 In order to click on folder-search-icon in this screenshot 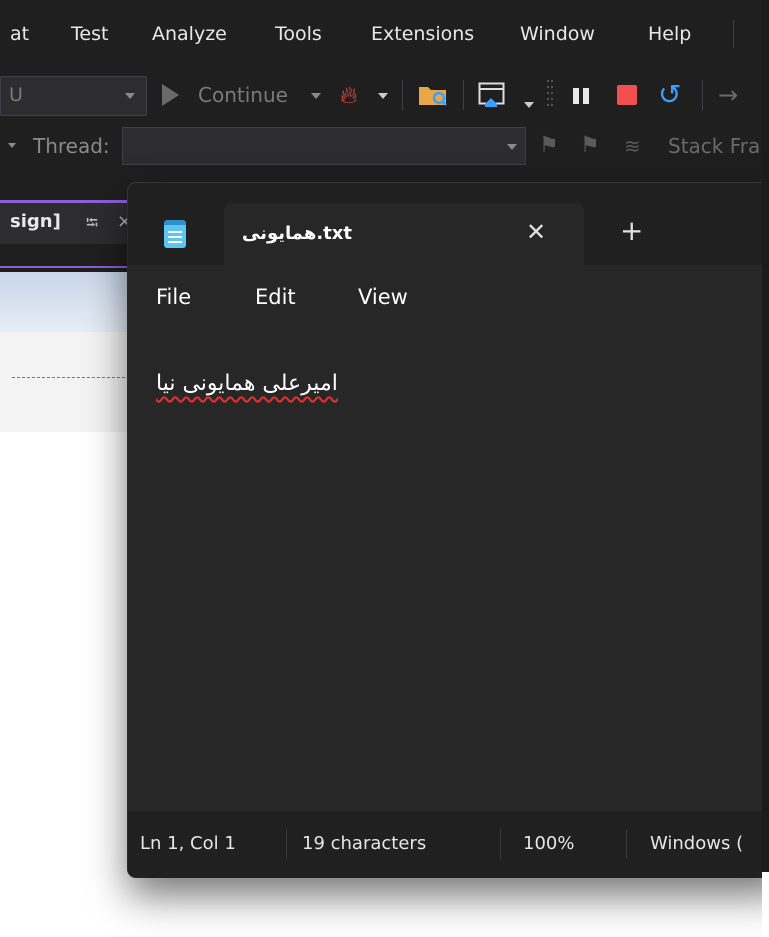, I will do `click(433, 95)`.